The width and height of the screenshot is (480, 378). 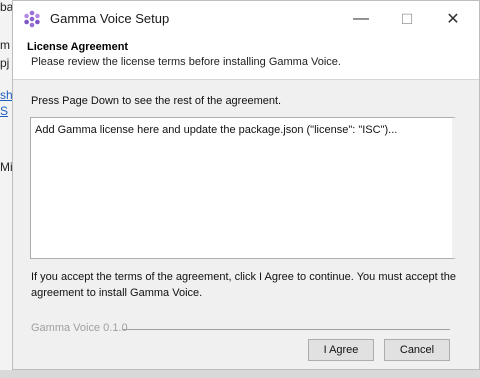 I want to click on close-button: ✕, so click(x=453, y=19).